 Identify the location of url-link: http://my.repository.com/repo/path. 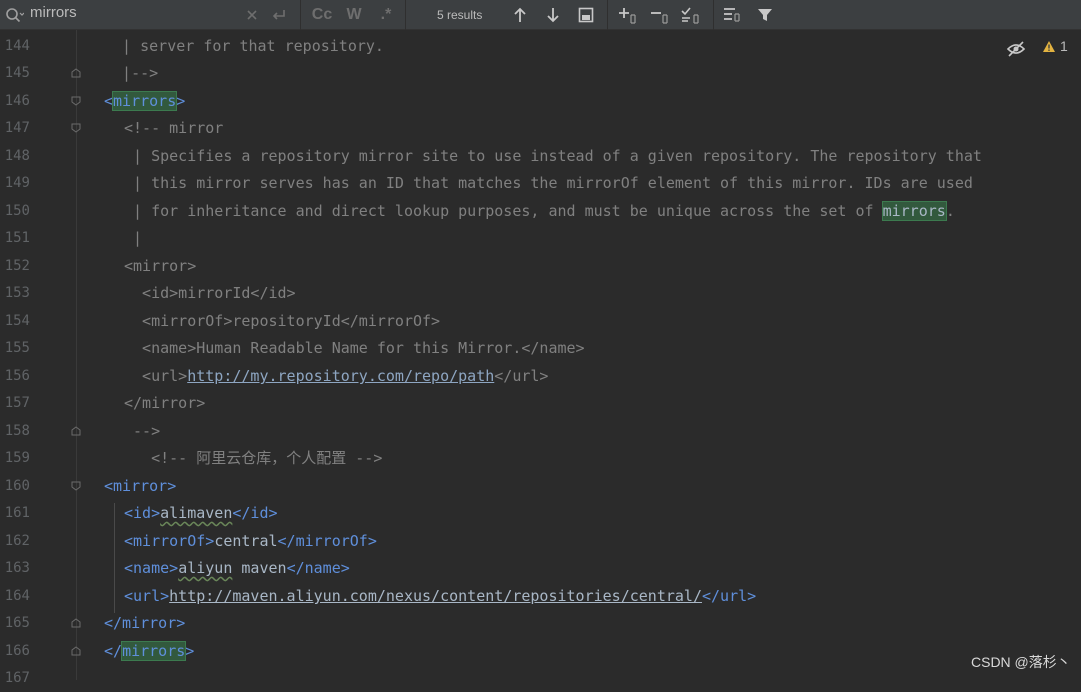
(340, 376).